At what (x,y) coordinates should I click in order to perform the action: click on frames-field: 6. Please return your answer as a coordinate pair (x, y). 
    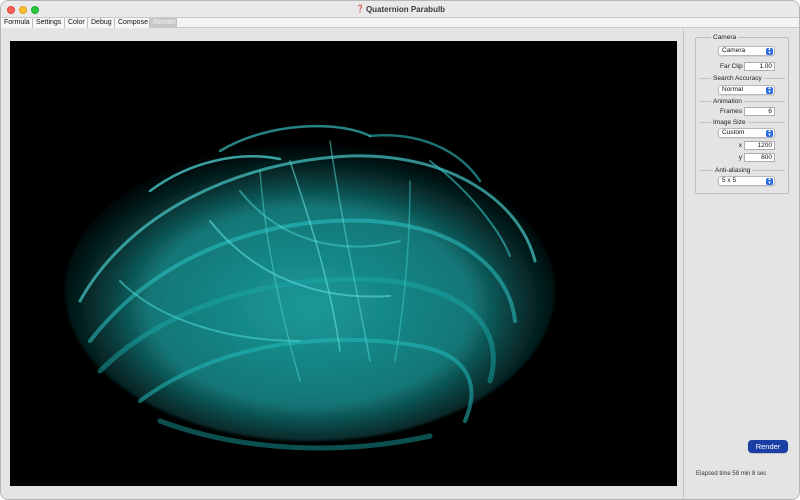
    Looking at the image, I should click on (759, 111).